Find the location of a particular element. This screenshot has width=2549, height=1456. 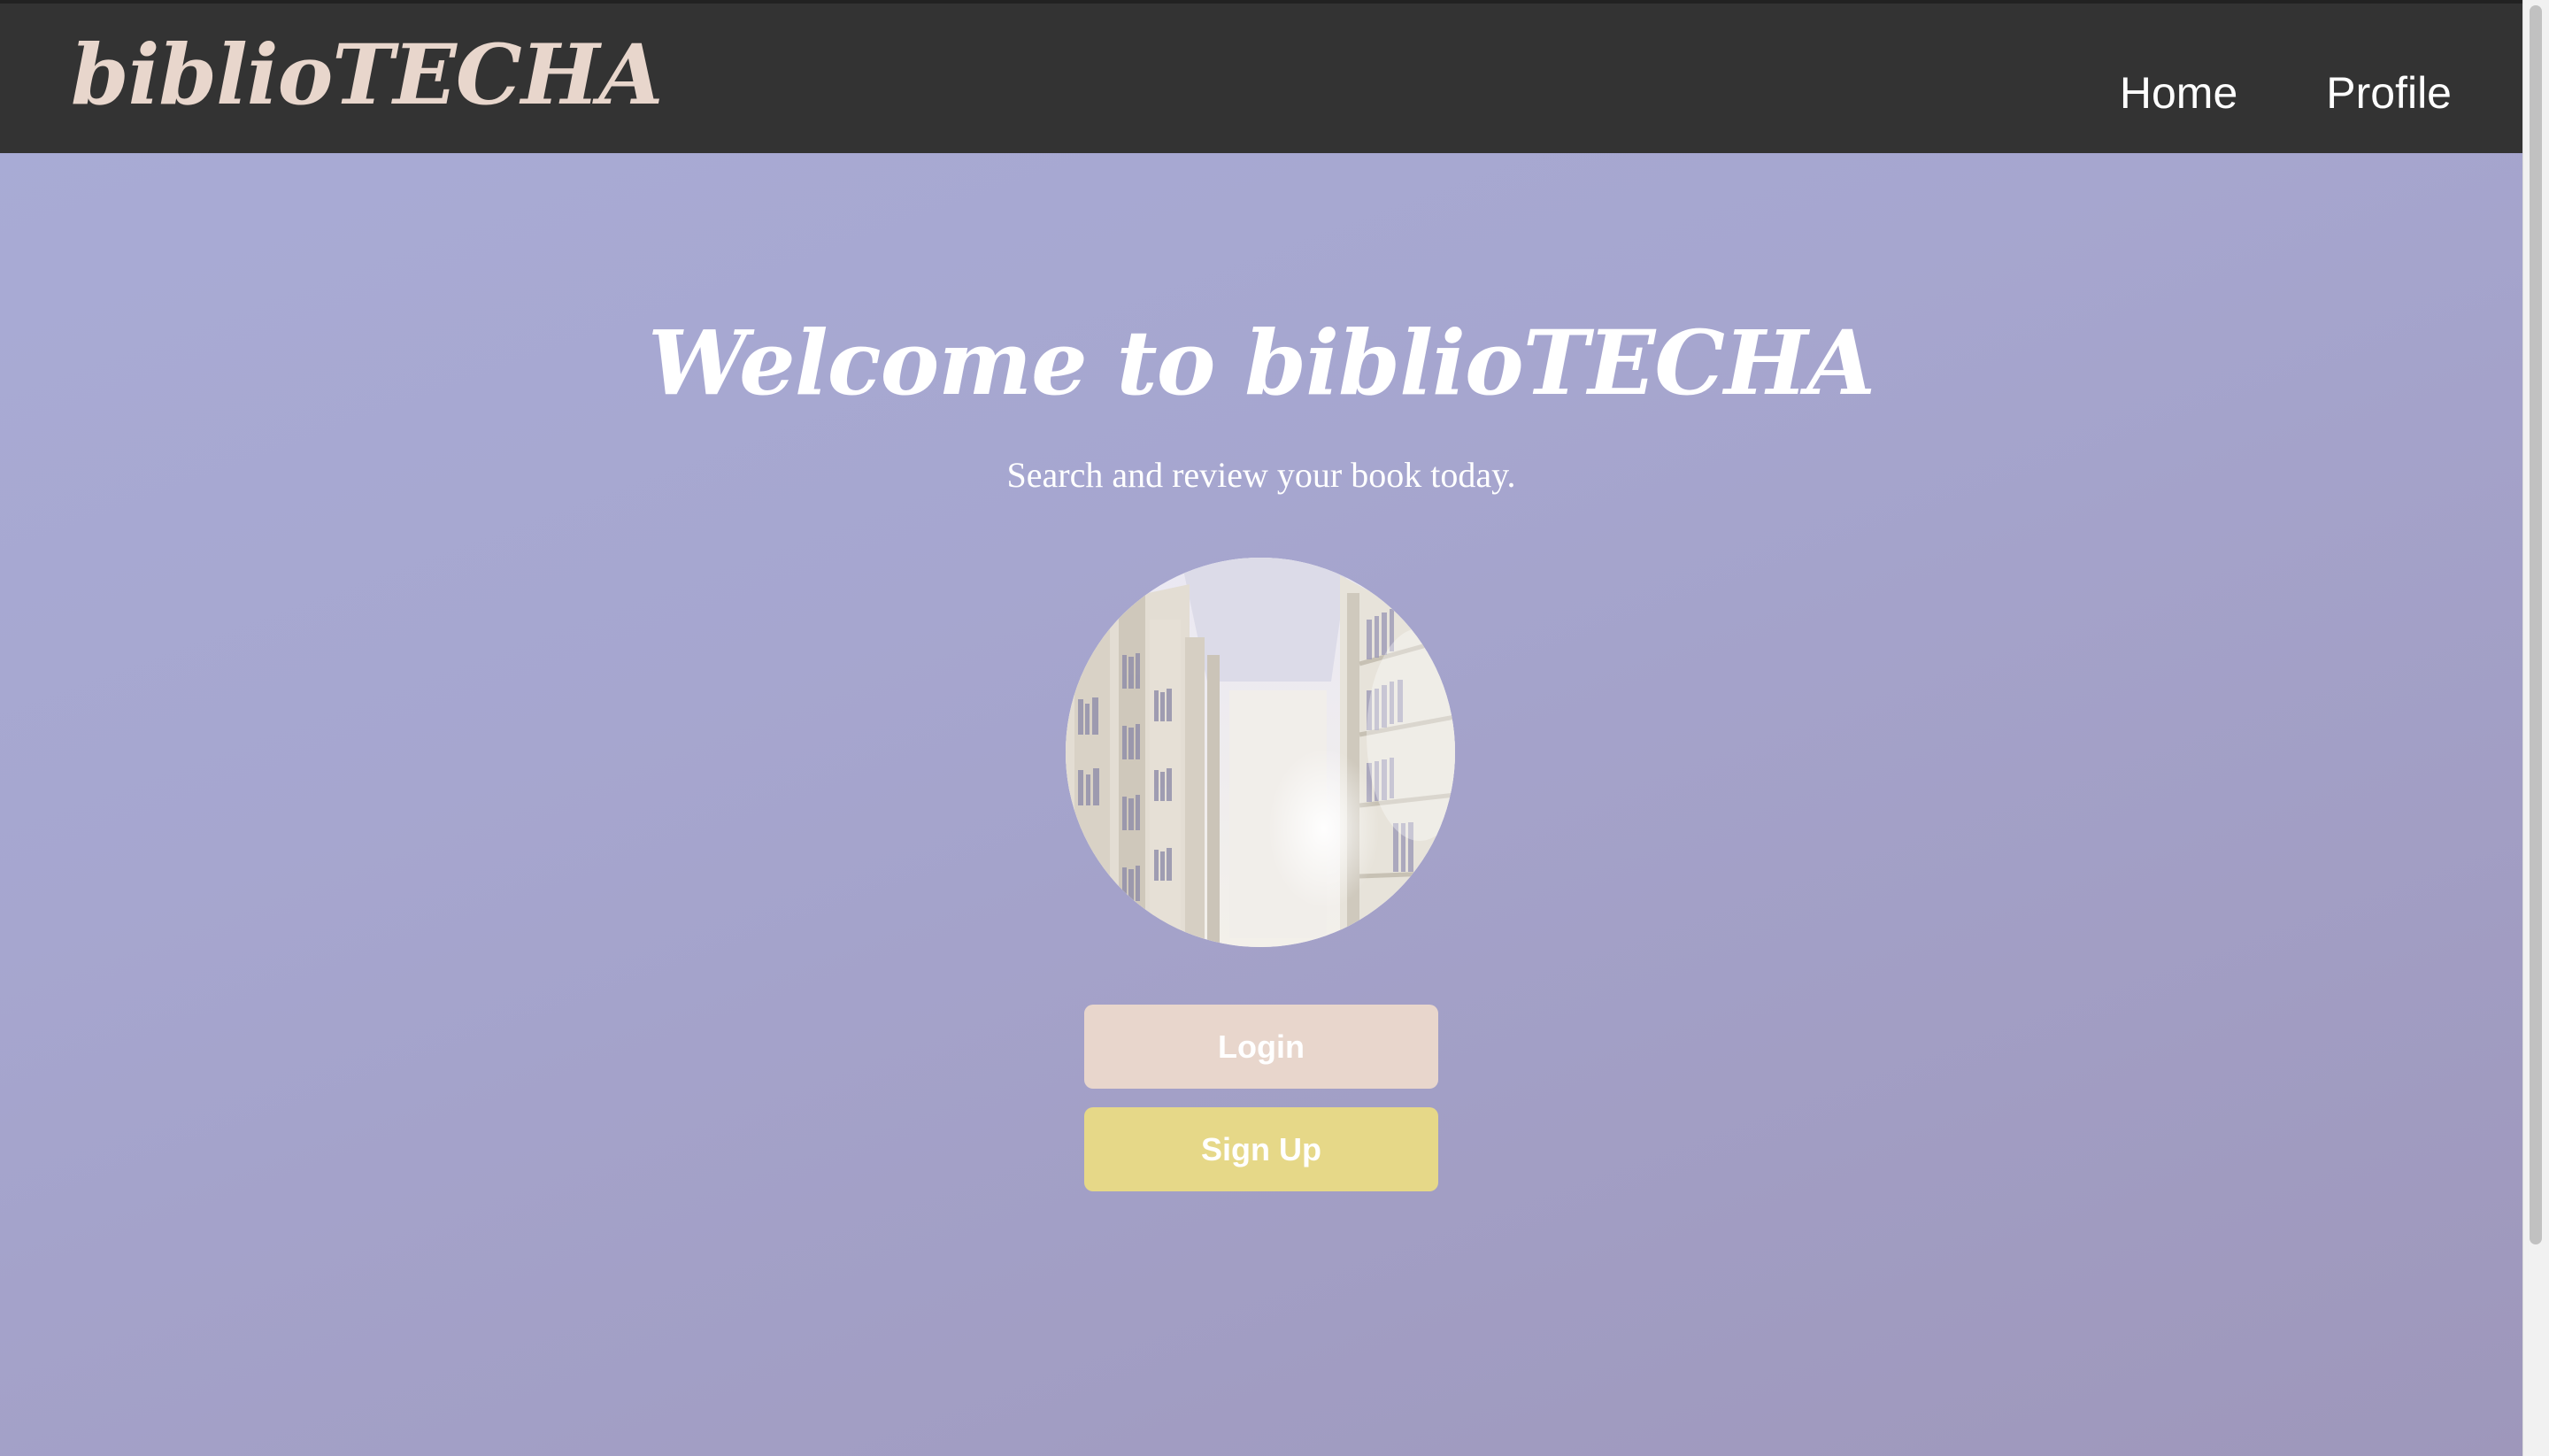

hero-subtitle: Search and review your book today. is located at coordinates (1261, 475).